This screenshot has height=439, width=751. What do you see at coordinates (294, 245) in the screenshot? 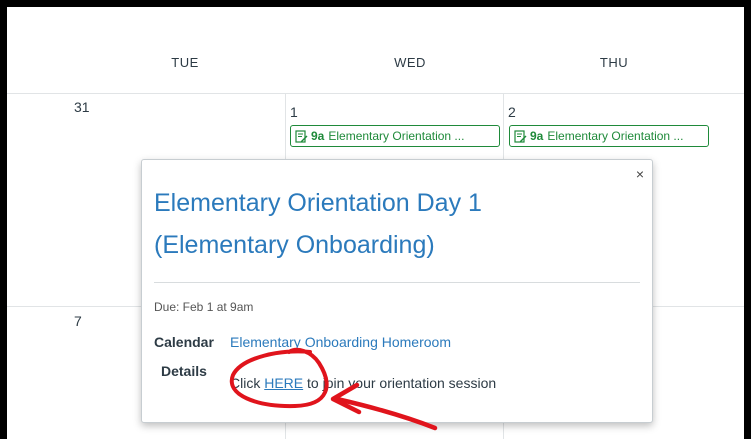
I see `event-title-line2: (Elementary Onboarding)` at bounding box center [294, 245].